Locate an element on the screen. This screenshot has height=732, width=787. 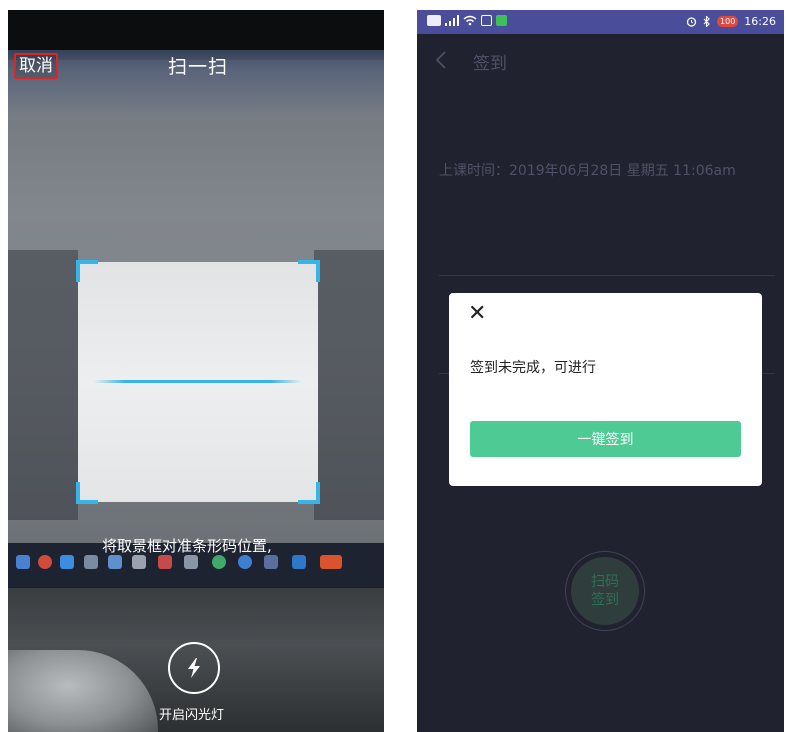
signal-icon is located at coordinates (452, 20).